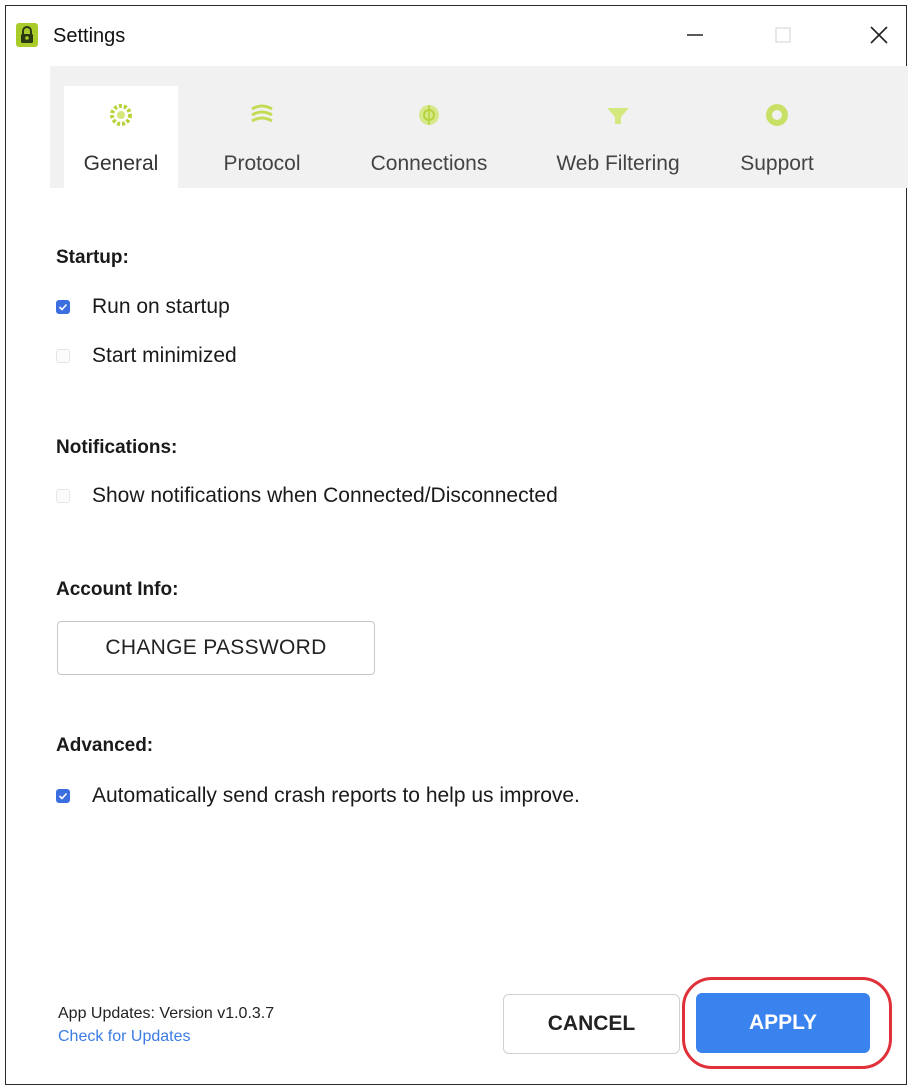 The width and height of the screenshot is (916, 1091). I want to click on run-on-startup-option: Run on startup, so click(143, 307).